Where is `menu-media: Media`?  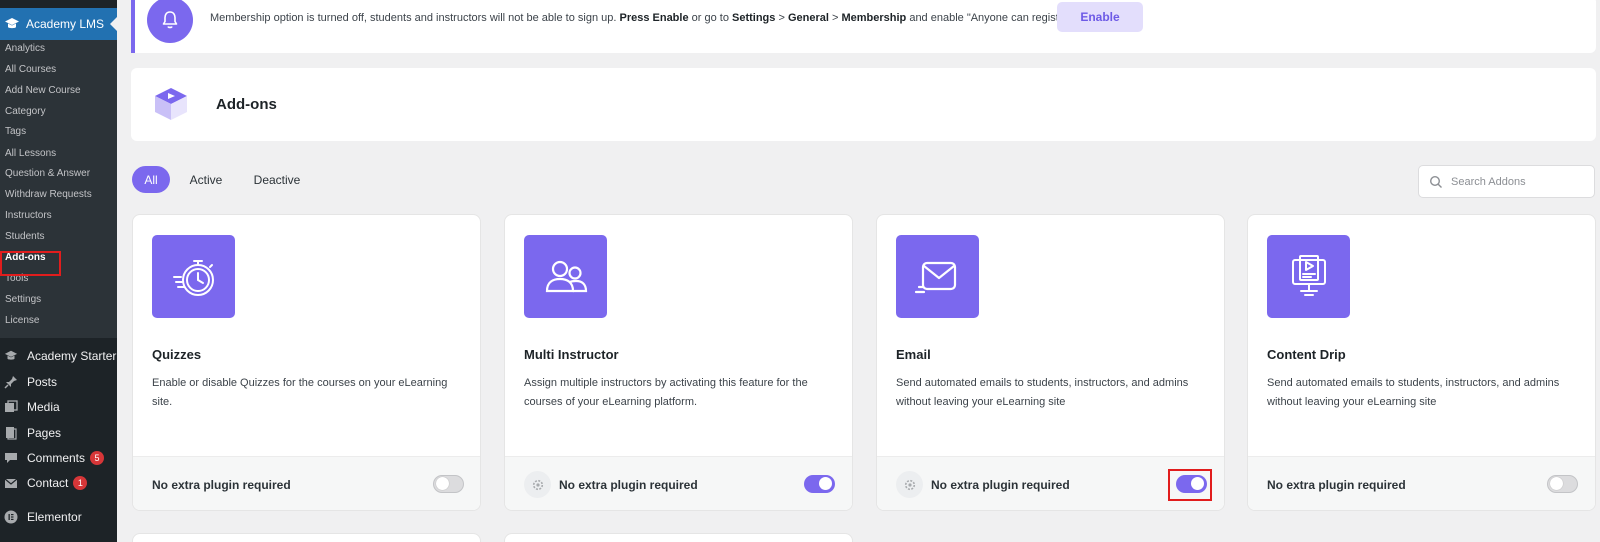
menu-media: Media is located at coordinates (32, 407).